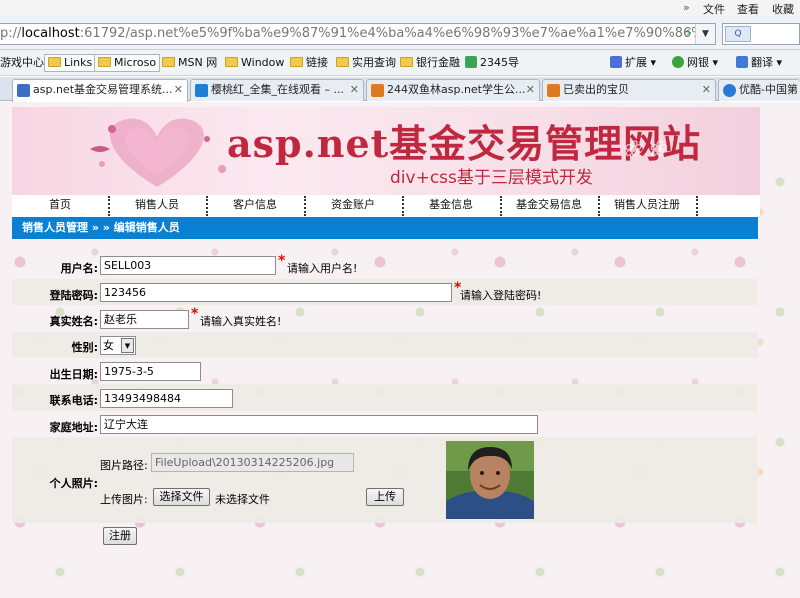 This screenshot has width=800, height=598. I want to click on menu-overflow-icon: », so click(686, 7).